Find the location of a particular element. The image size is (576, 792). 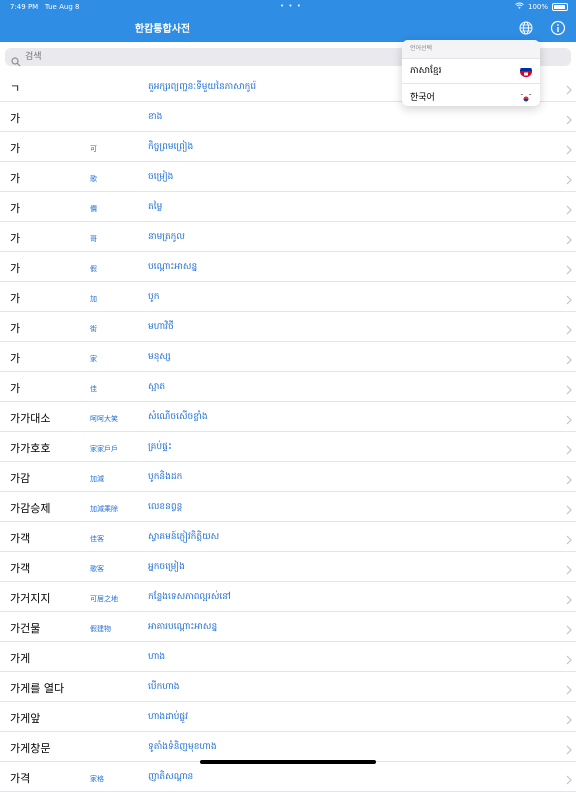

hanja-label: 歌 is located at coordinates (93, 179).